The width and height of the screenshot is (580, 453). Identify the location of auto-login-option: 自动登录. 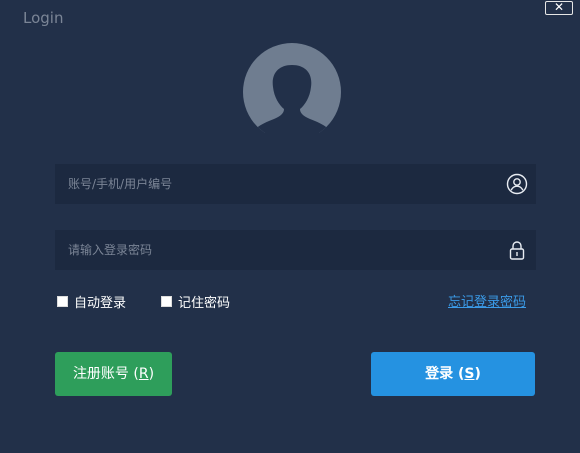
(92, 301).